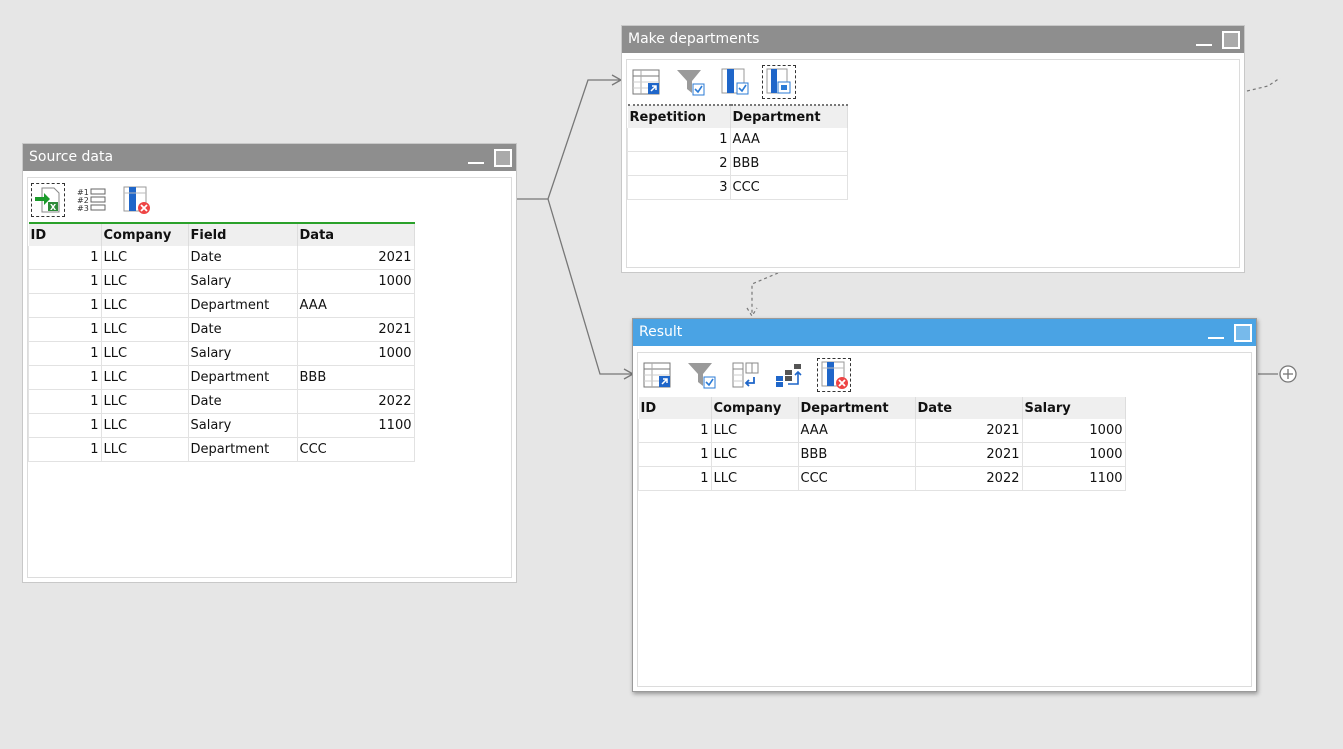  Describe the element at coordinates (679, 163) in the screenshot. I see `table-cell: 2` at that location.